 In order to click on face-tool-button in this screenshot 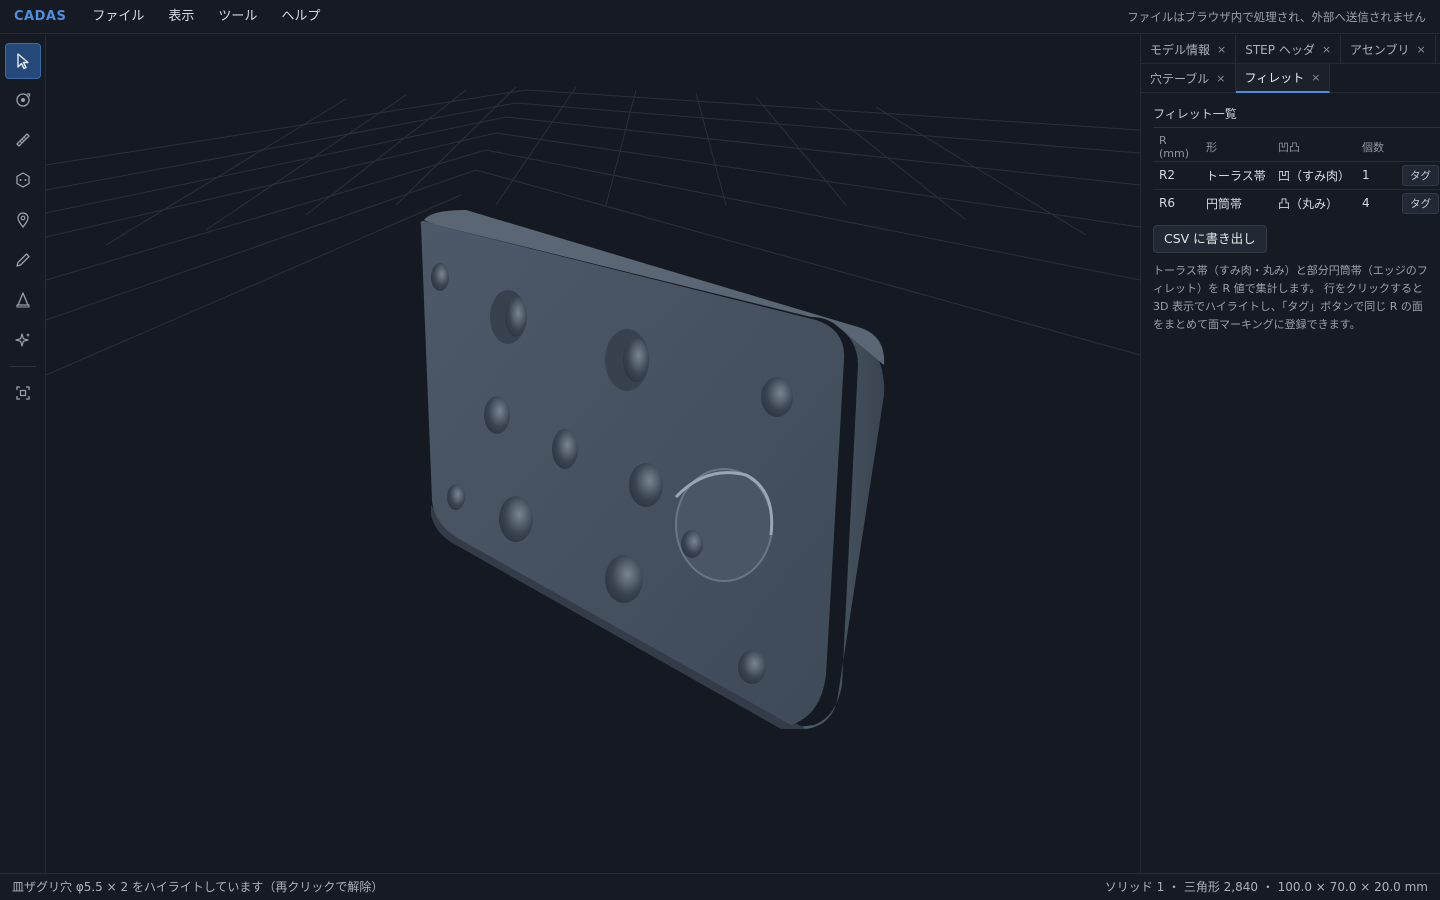, I will do `click(23, 180)`.